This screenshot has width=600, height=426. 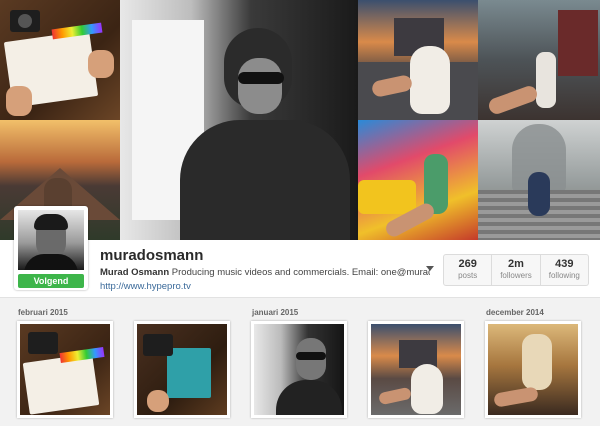 What do you see at coordinates (516, 275) in the screenshot?
I see `stat-label: followers` at bounding box center [516, 275].